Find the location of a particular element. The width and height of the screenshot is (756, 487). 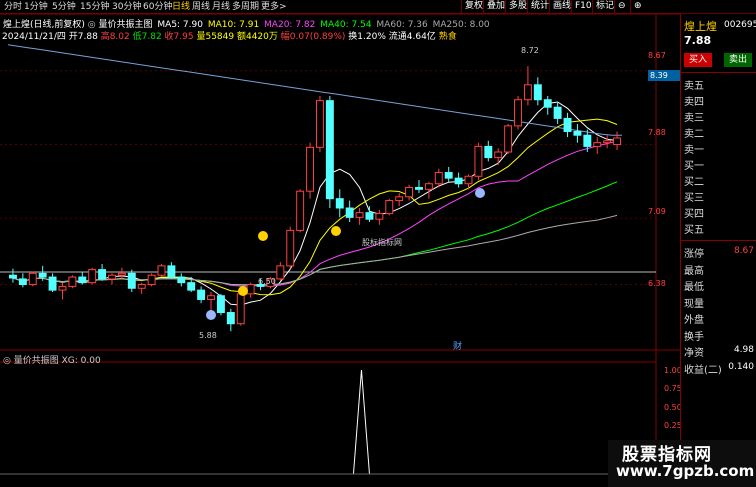

signal-spike is located at coordinates (361, 422).